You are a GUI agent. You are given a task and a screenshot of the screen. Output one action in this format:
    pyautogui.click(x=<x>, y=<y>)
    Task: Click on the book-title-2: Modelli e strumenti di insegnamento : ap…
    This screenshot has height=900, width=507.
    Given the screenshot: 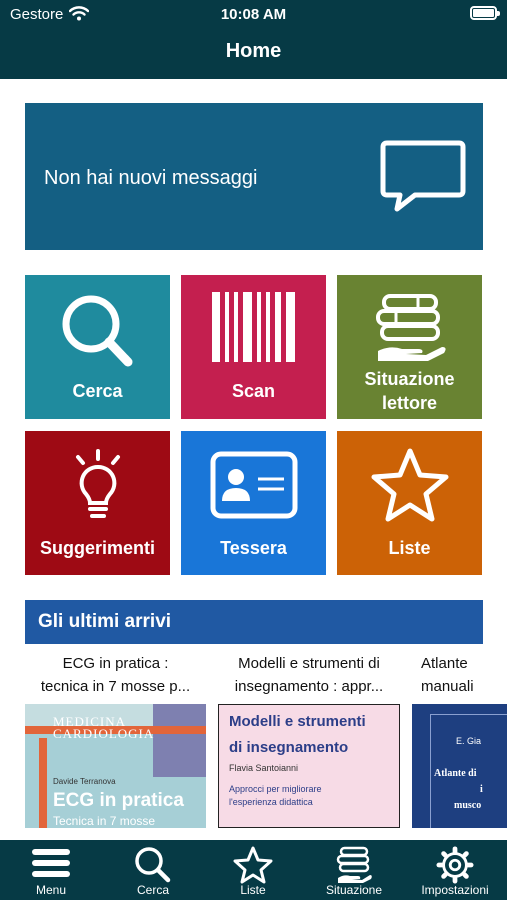 What is the action you would take?
    pyautogui.click(x=309, y=675)
    